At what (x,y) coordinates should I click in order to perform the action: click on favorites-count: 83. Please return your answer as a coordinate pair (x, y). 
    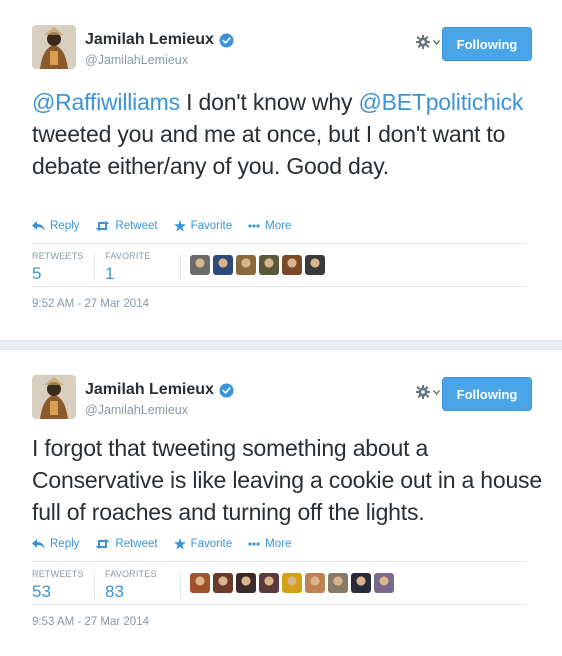
    Looking at the image, I should click on (114, 591).